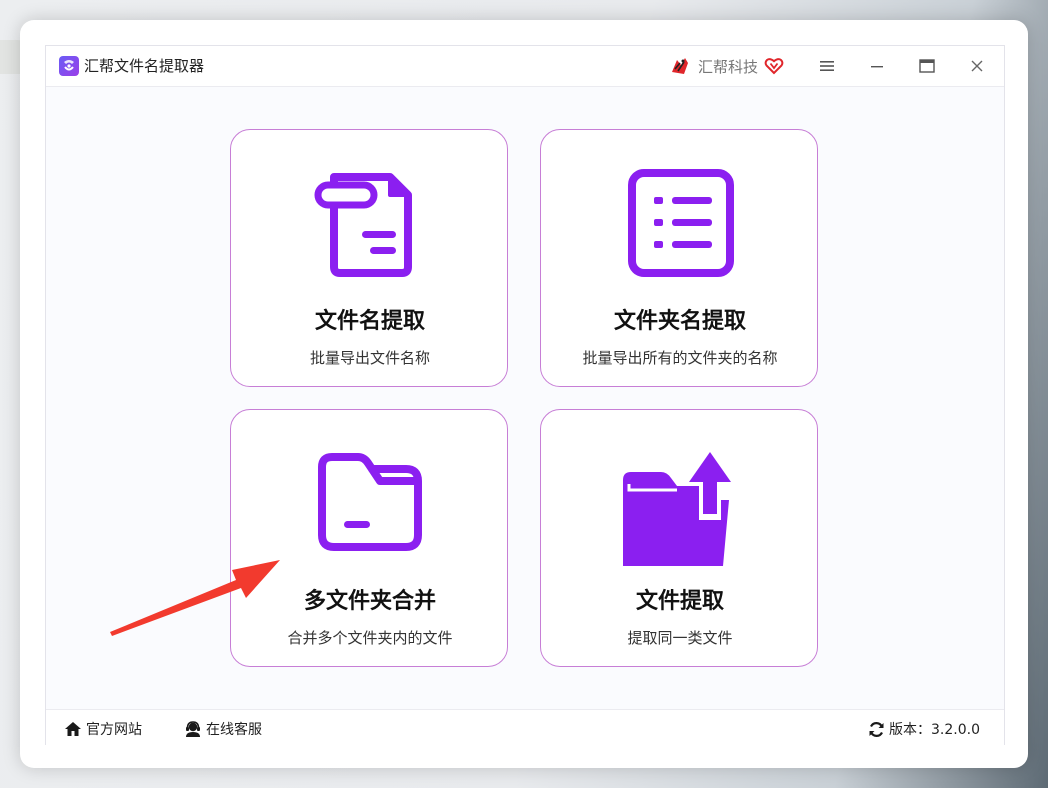 The image size is (1048, 788). What do you see at coordinates (679, 601) in the screenshot?
I see `card-title: 文件提取` at bounding box center [679, 601].